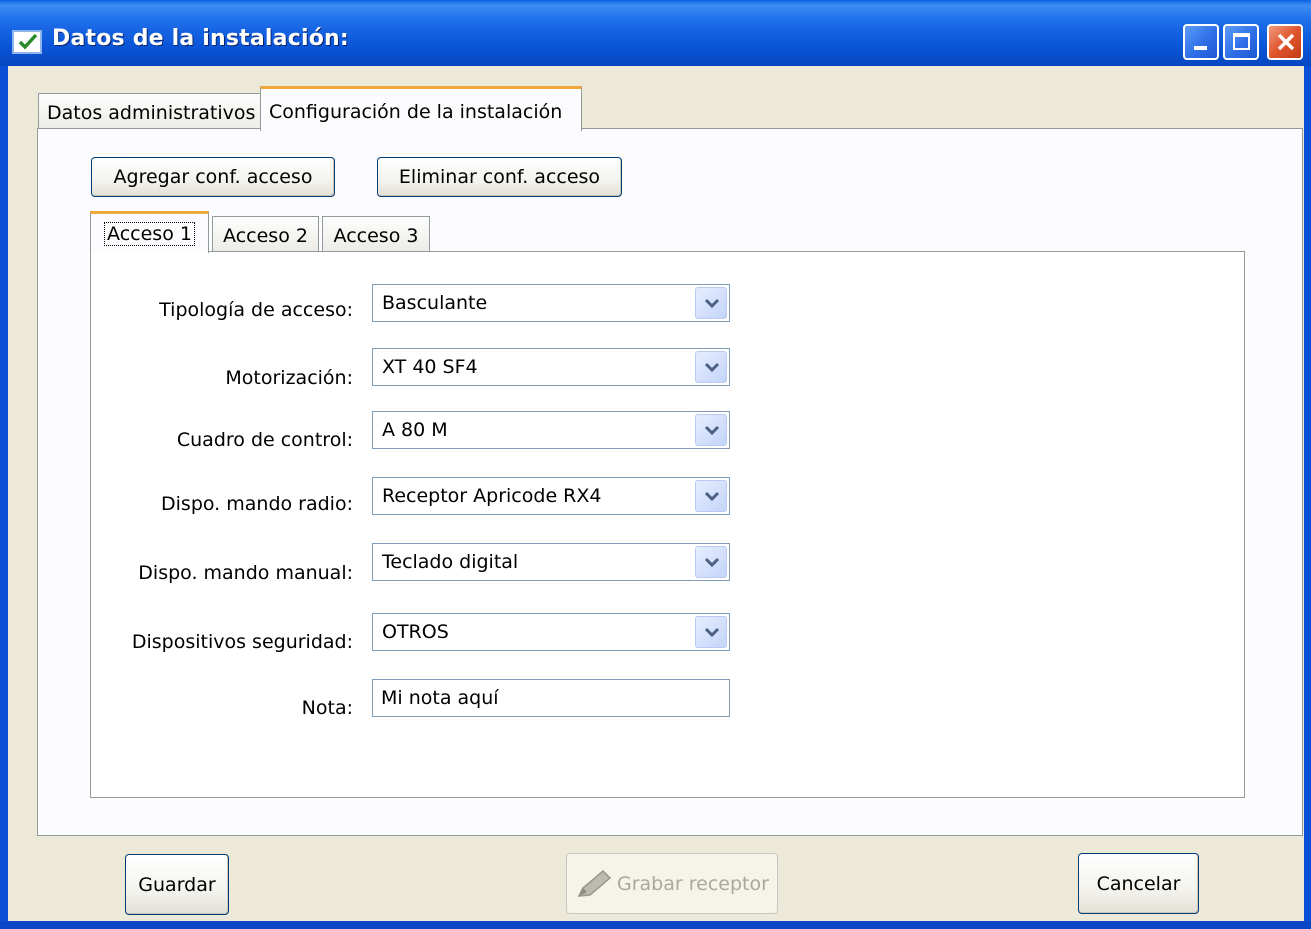 This screenshot has height=929, width=1311. Describe the element at coordinates (213, 177) in the screenshot. I see `add-access-config-button: Agregar conf. acceso` at that location.